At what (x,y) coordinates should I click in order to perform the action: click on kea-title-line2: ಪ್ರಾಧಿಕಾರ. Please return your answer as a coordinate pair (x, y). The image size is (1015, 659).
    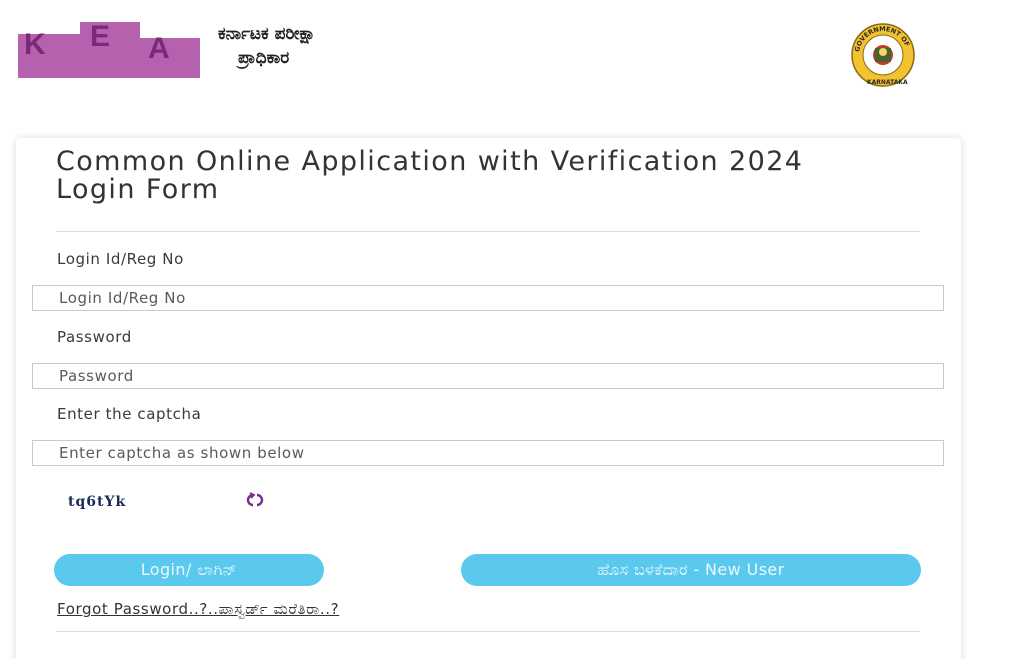
    Looking at the image, I should click on (264, 58).